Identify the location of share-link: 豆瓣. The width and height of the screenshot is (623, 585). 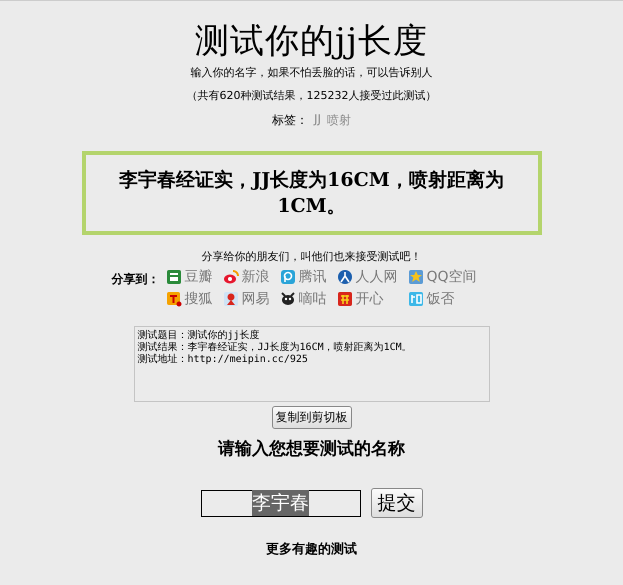
(198, 277).